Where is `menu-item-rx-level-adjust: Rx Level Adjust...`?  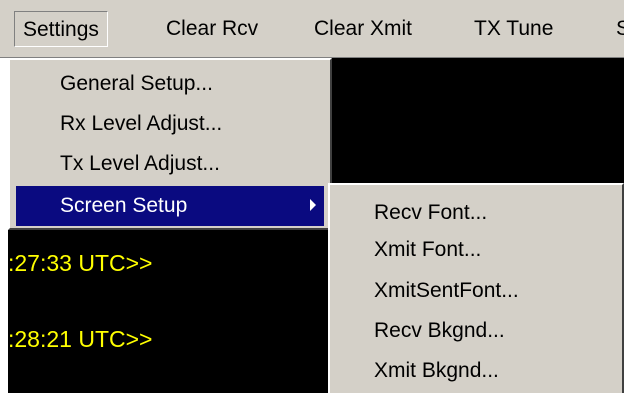 menu-item-rx-level-adjust: Rx Level Adjust... is located at coordinates (170, 124).